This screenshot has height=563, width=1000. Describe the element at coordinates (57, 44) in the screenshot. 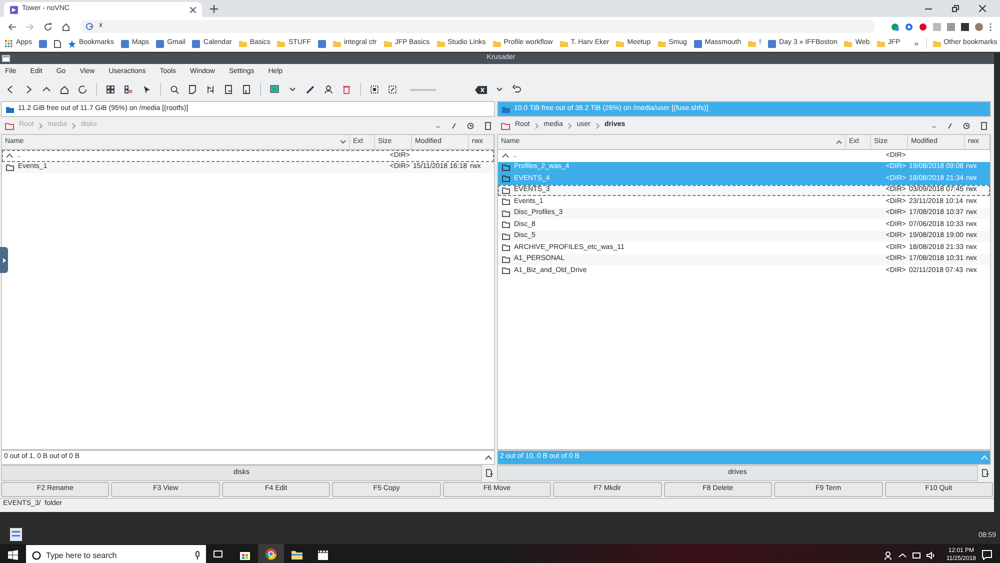

I see `page-icon` at that location.